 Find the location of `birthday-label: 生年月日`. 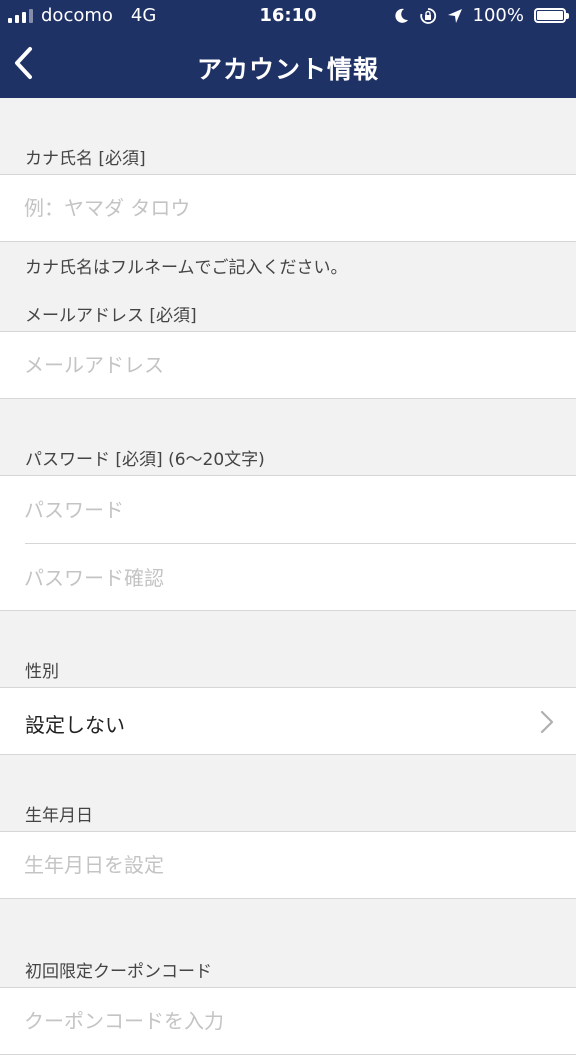

birthday-label: 生年月日 is located at coordinates (59, 816).